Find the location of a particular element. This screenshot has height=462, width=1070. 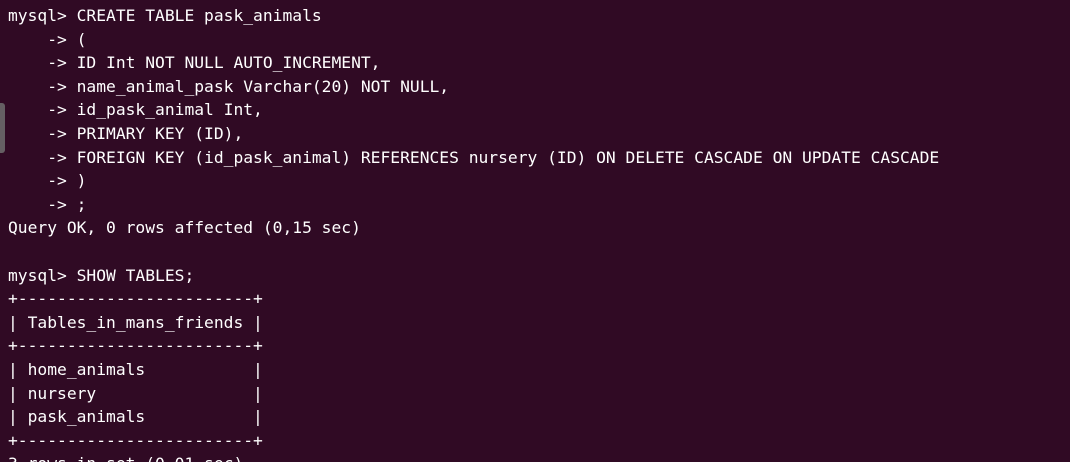

table-header: | Tables_in_mans_friends | is located at coordinates (135, 322).